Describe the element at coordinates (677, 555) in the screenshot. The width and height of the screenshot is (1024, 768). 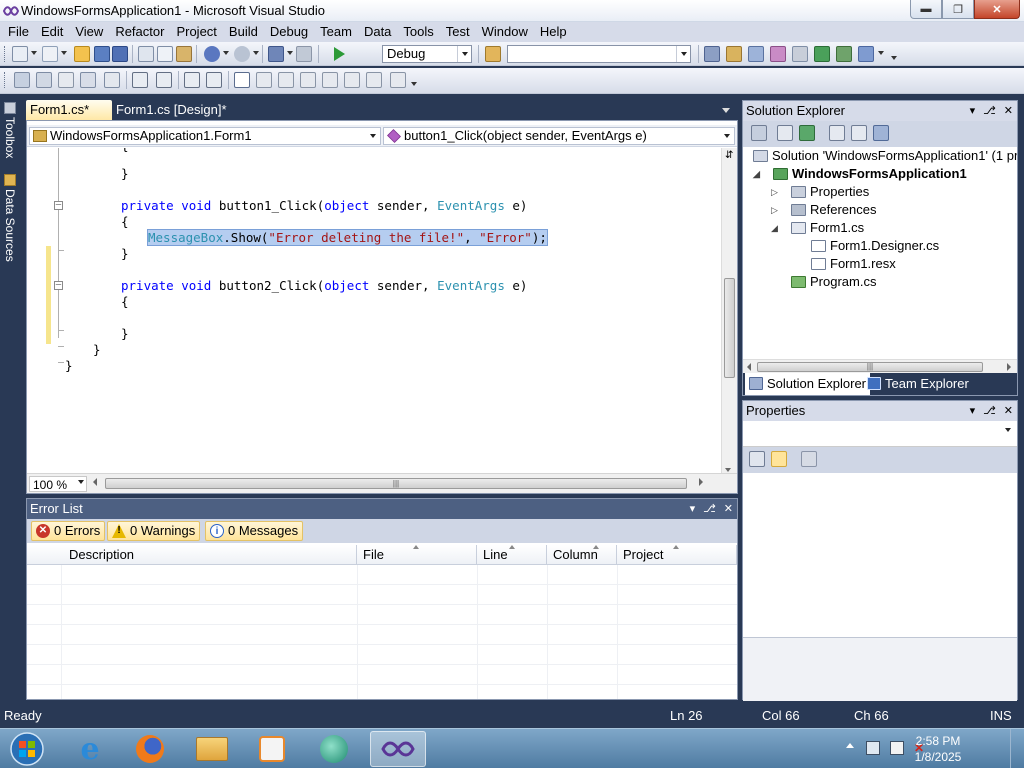
I see `column-header-project: Project` at that location.